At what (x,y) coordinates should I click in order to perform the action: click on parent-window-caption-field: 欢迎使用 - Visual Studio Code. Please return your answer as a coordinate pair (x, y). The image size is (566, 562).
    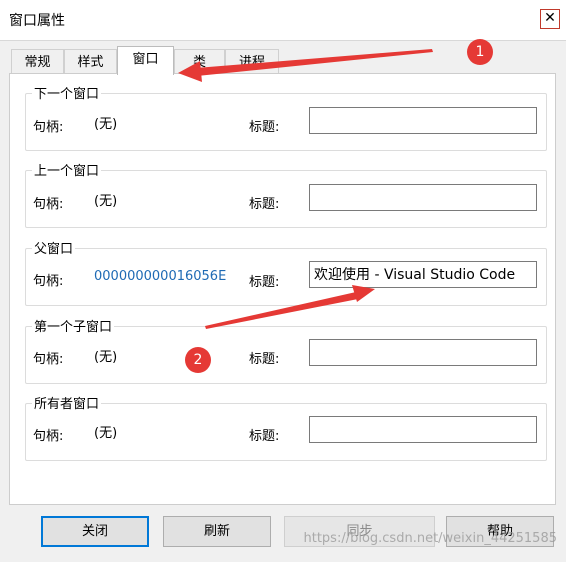
    Looking at the image, I should click on (423, 274).